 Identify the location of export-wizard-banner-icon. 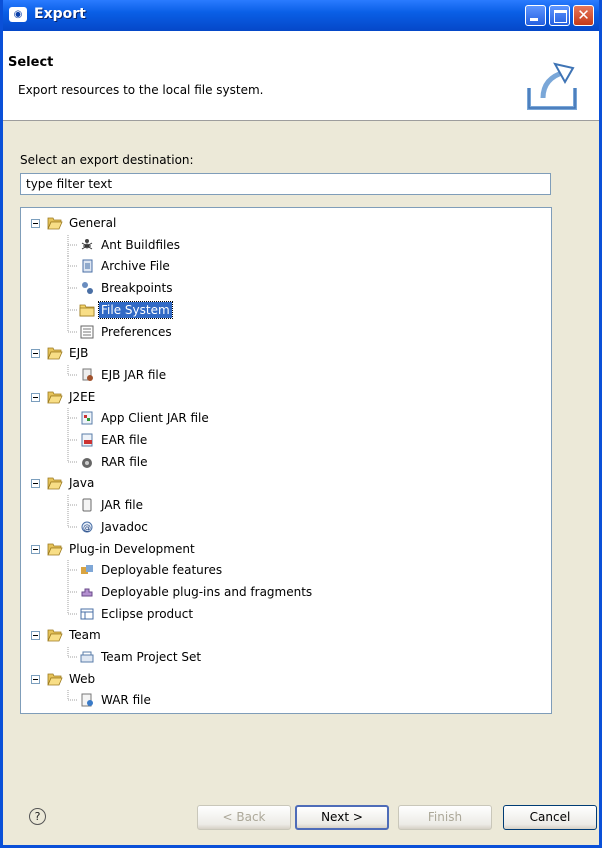
(552, 86).